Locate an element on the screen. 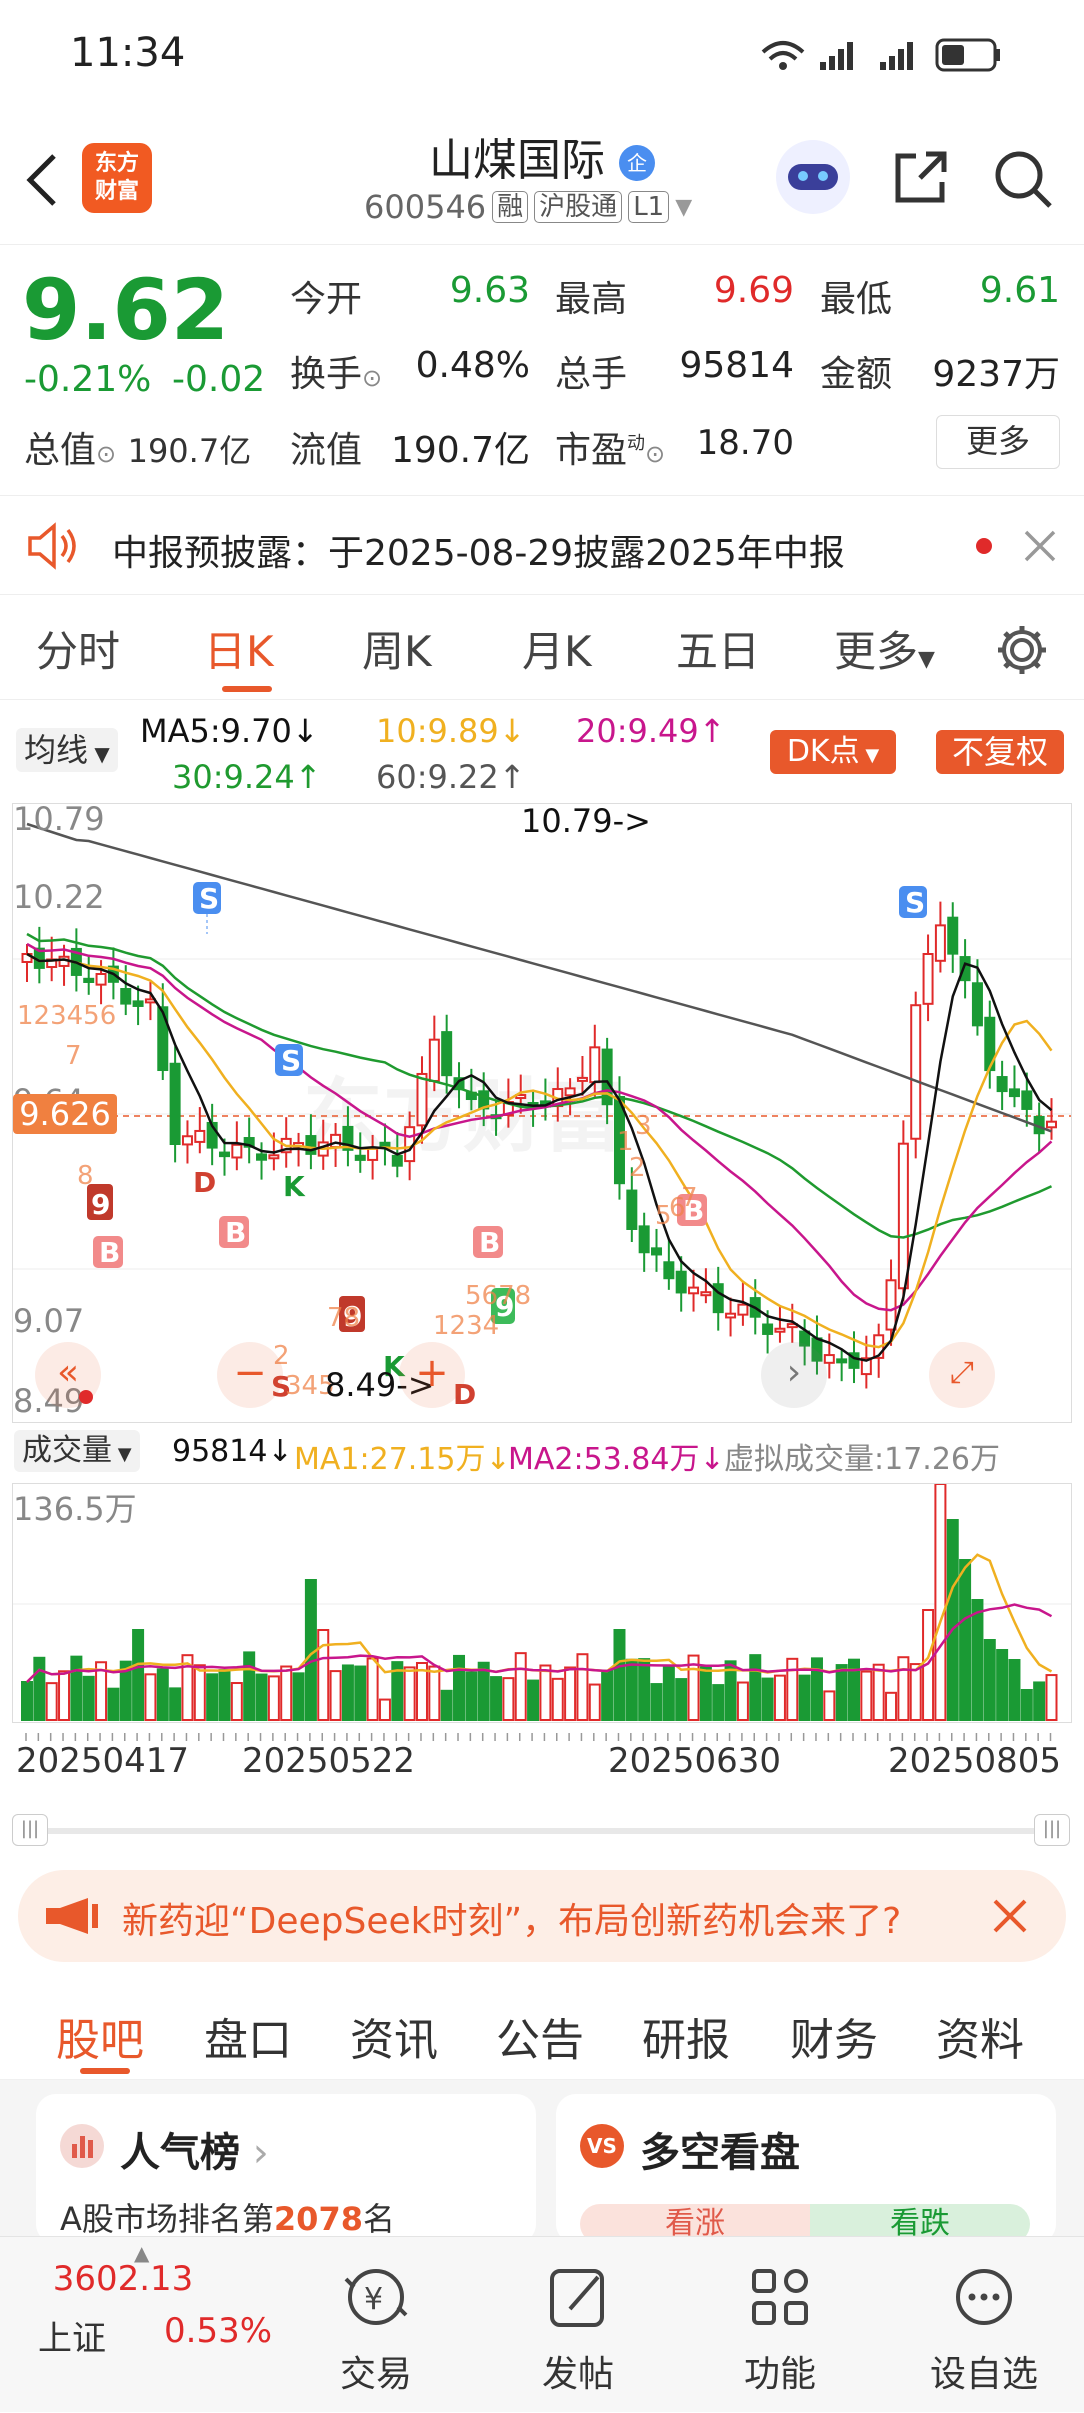 The width and height of the screenshot is (1084, 2413). volume-selector: 成交量 ▼ is located at coordinates (77, 1451).